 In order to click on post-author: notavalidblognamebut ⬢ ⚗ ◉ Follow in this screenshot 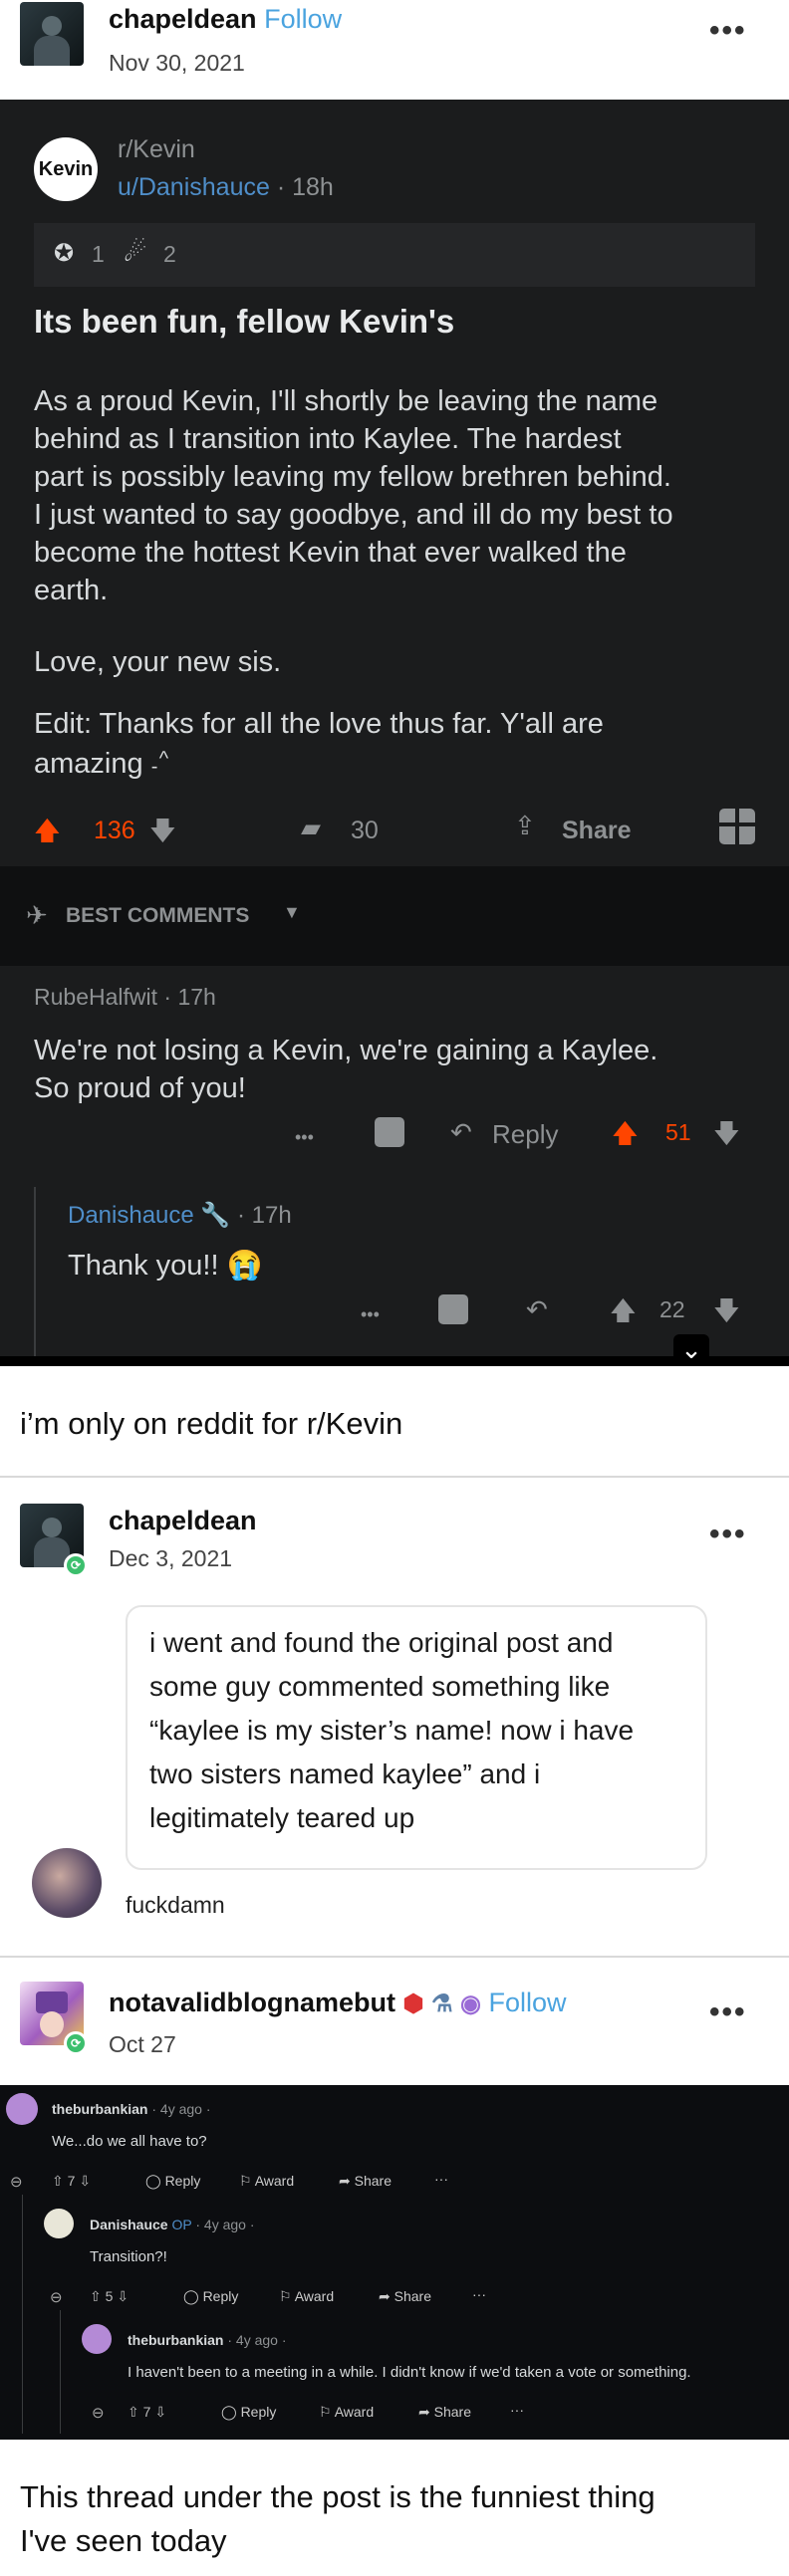, I will do `click(338, 2003)`.